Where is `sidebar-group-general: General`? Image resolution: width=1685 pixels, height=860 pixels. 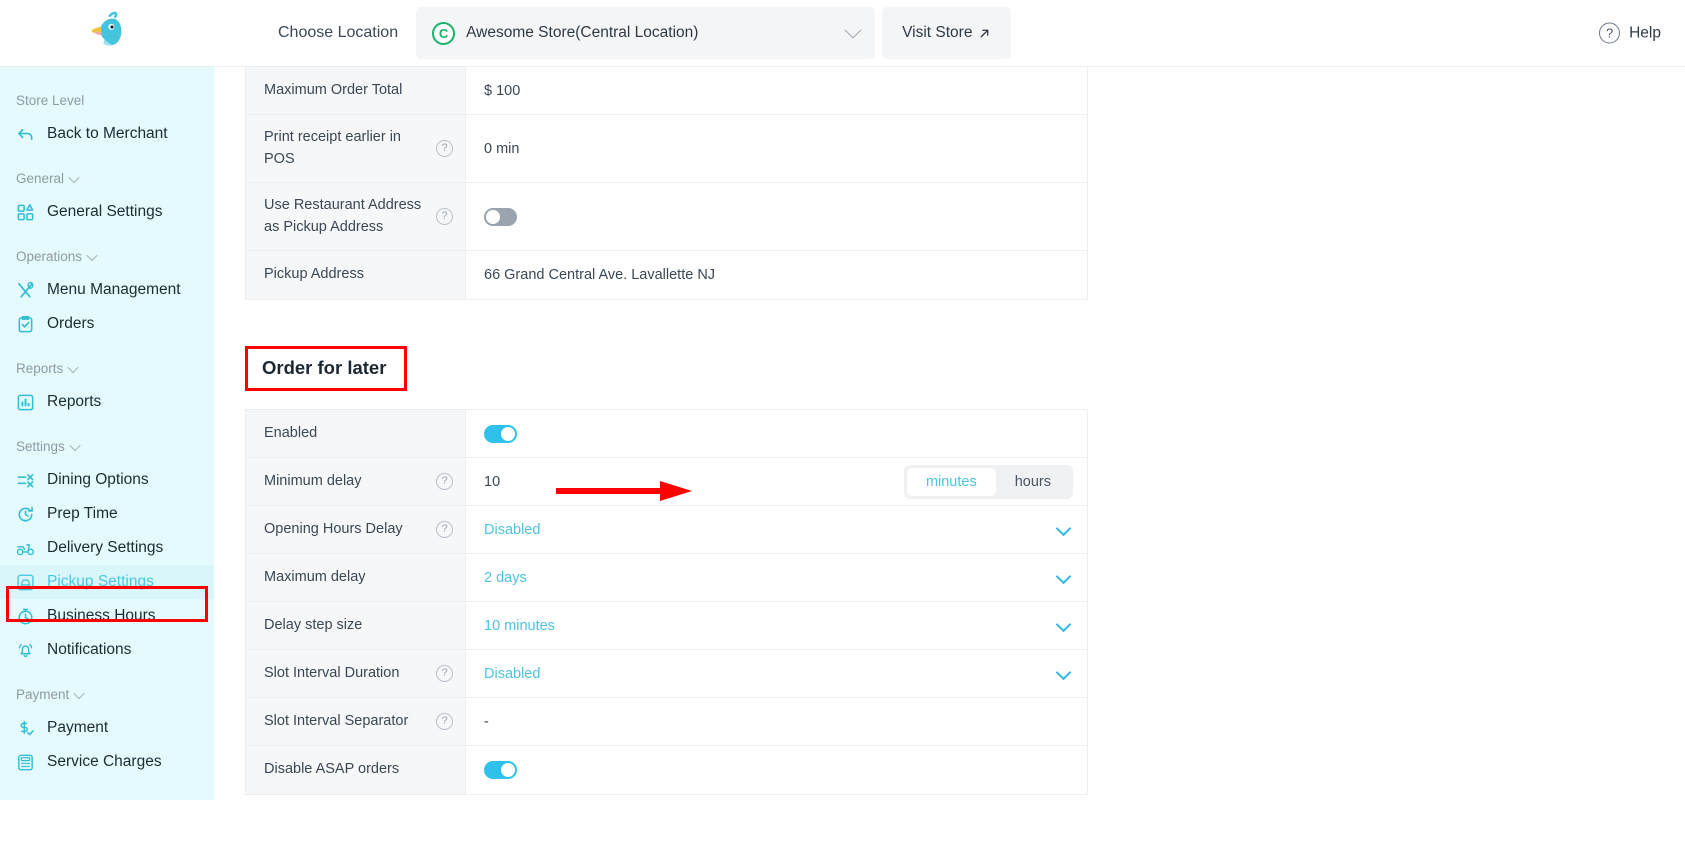
sidebar-group-general: General is located at coordinates (107, 178).